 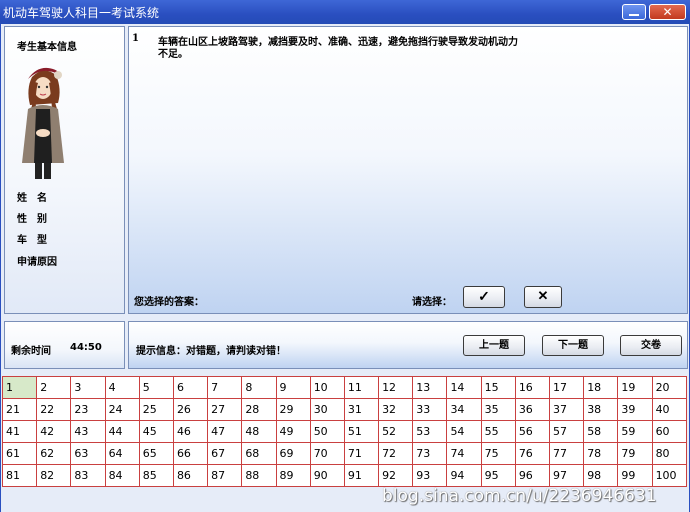 What do you see at coordinates (669, 409) in the screenshot?
I see `question-cell: 40` at bounding box center [669, 409].